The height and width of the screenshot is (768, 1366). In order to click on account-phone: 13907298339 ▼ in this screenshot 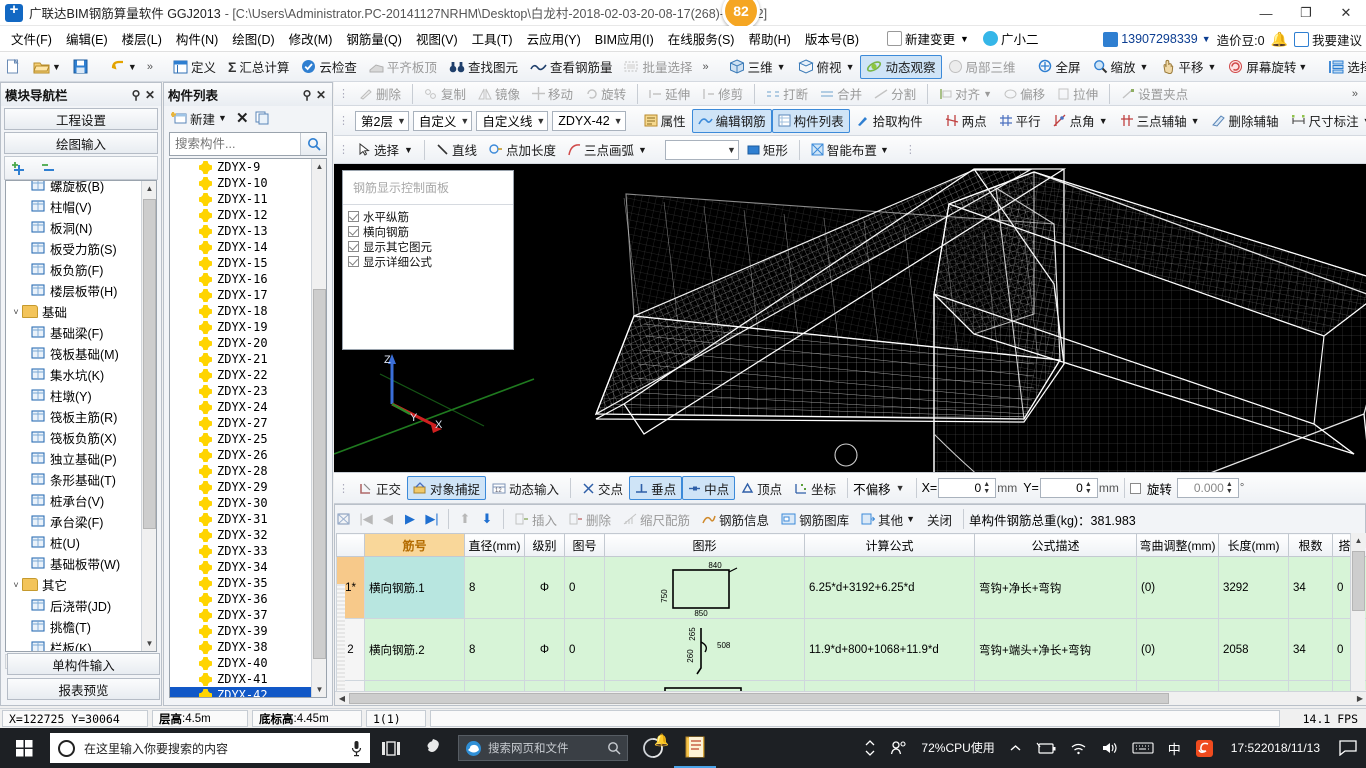, I will do `click(1157, 39)`.